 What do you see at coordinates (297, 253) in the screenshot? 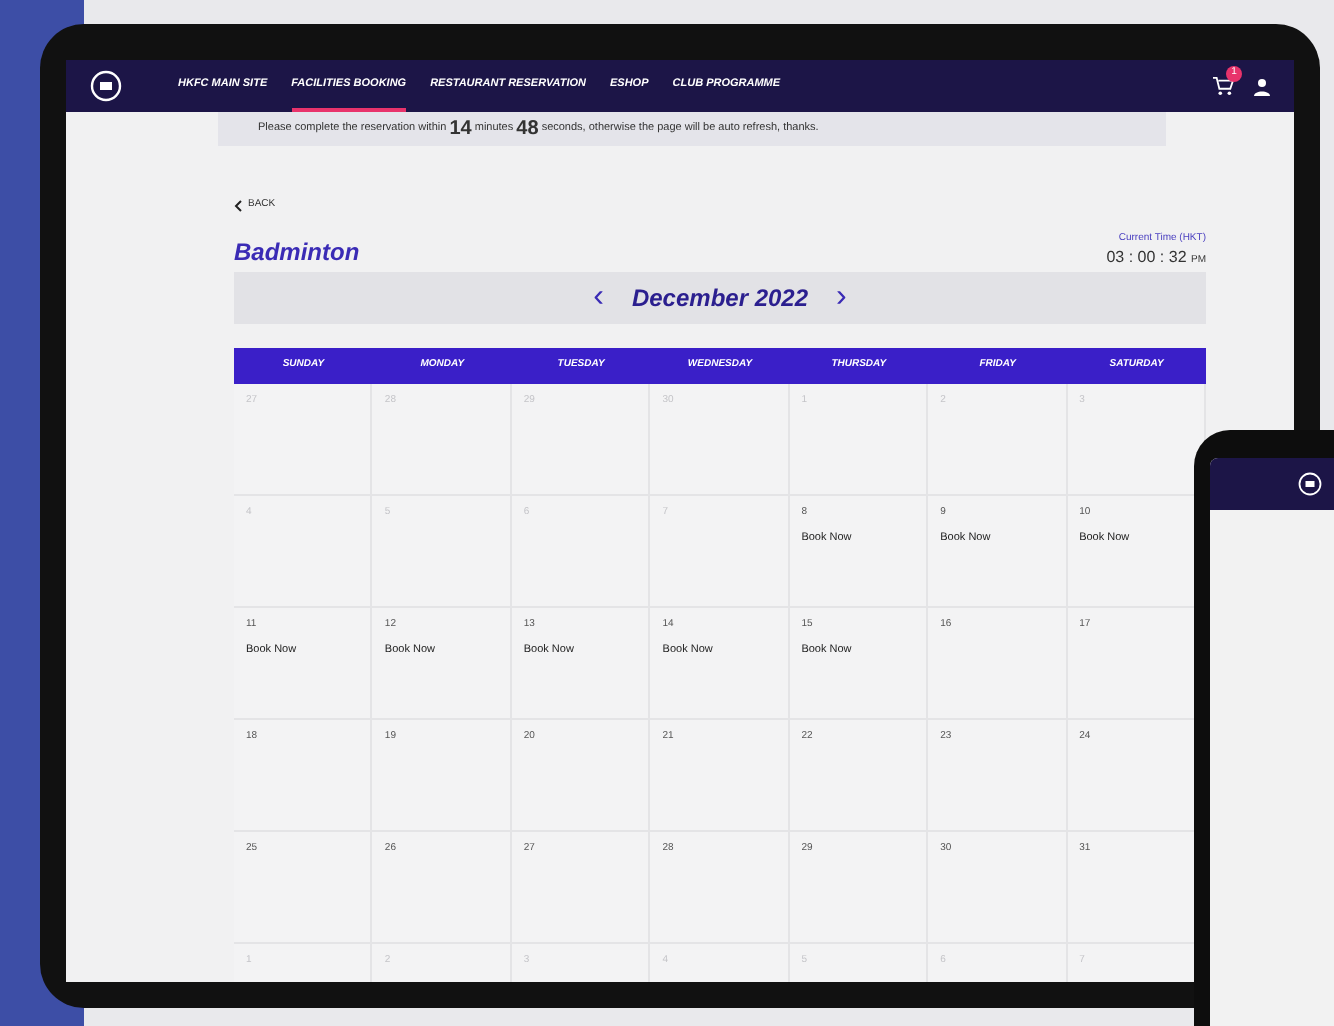
I see `page-title: Badminton` at bounding box center [297, 253].